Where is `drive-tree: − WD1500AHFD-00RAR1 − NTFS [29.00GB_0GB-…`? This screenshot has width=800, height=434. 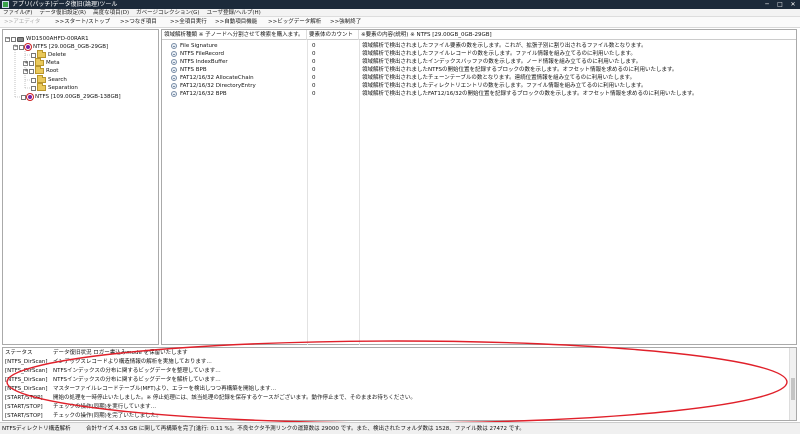
drive-tree: − WD1500AHFD-00RAR1 − NTFS [29.00GB_0GB-… is located at coordinates (80, 187).